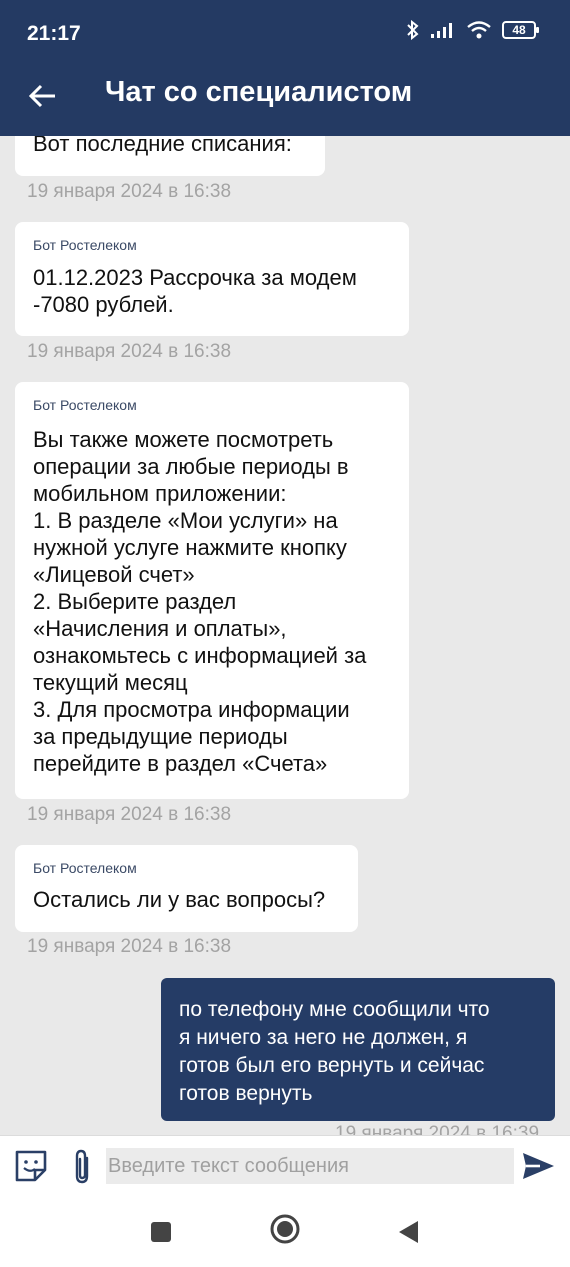 The height and width of the screenshot is (1267, 570). I want to click on message-input, so click(310, 1166).